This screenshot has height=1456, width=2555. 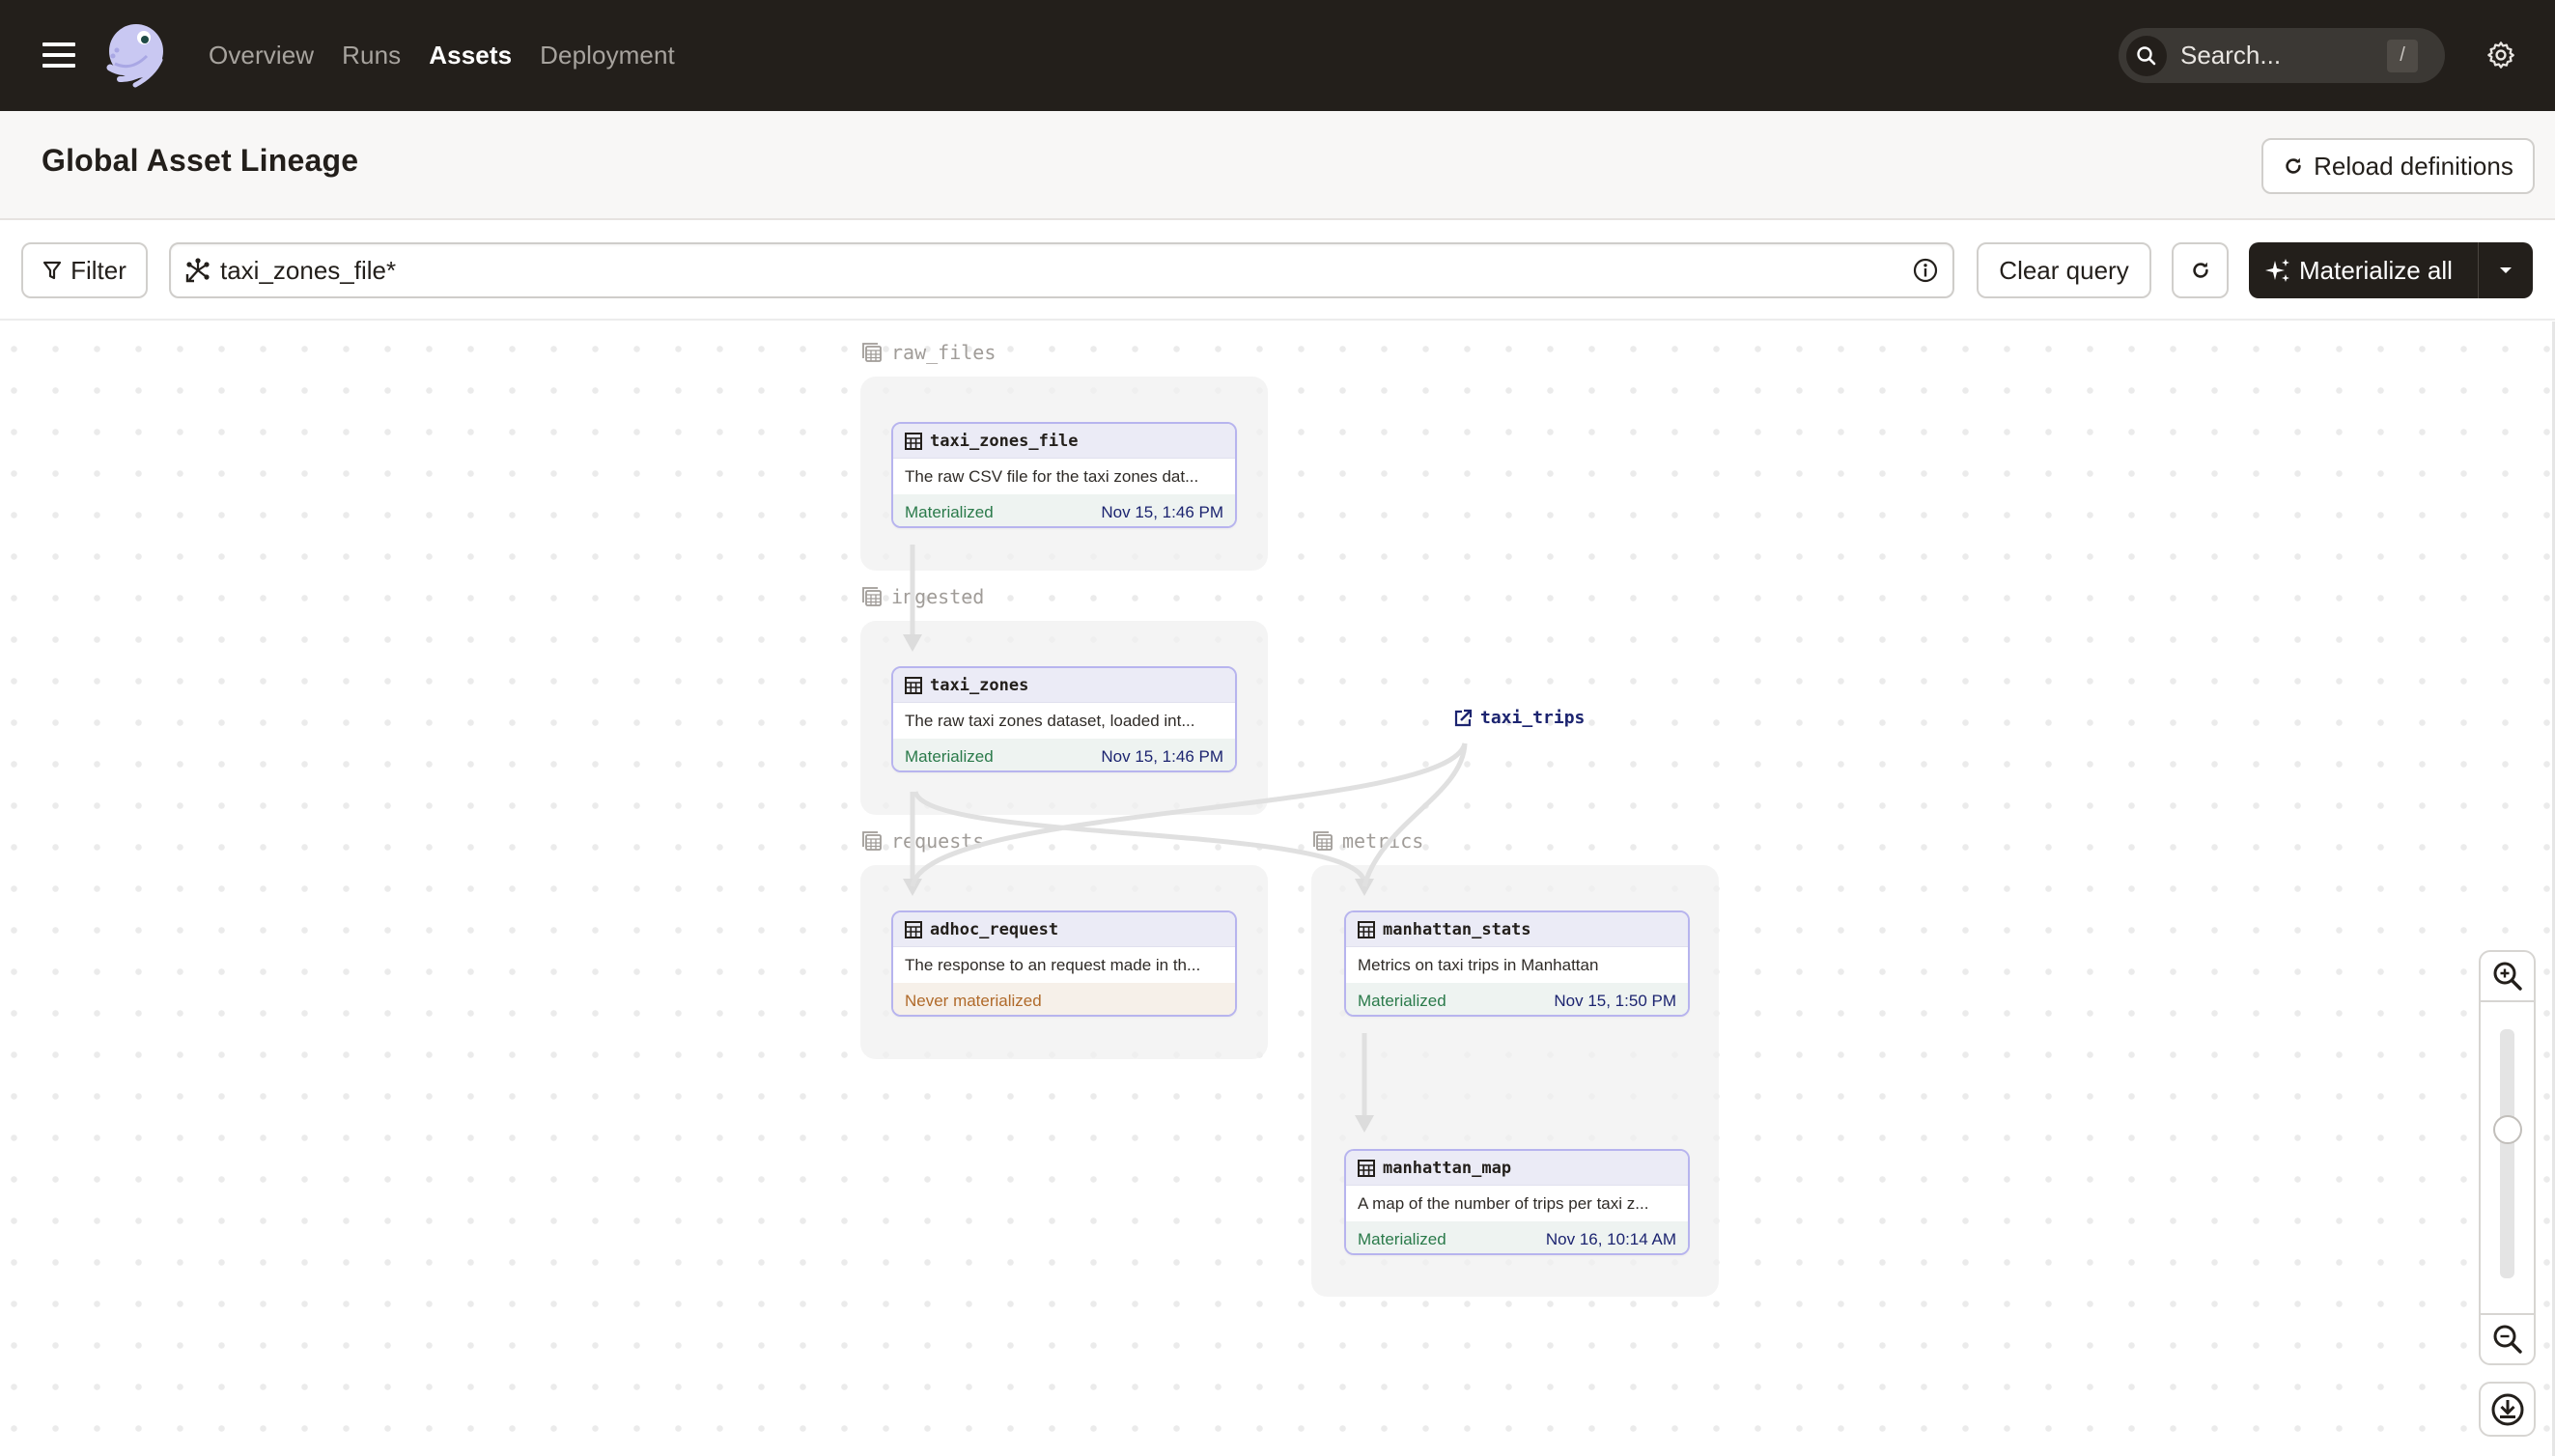 I want to click on query-input, so click(x=1066, y=271).